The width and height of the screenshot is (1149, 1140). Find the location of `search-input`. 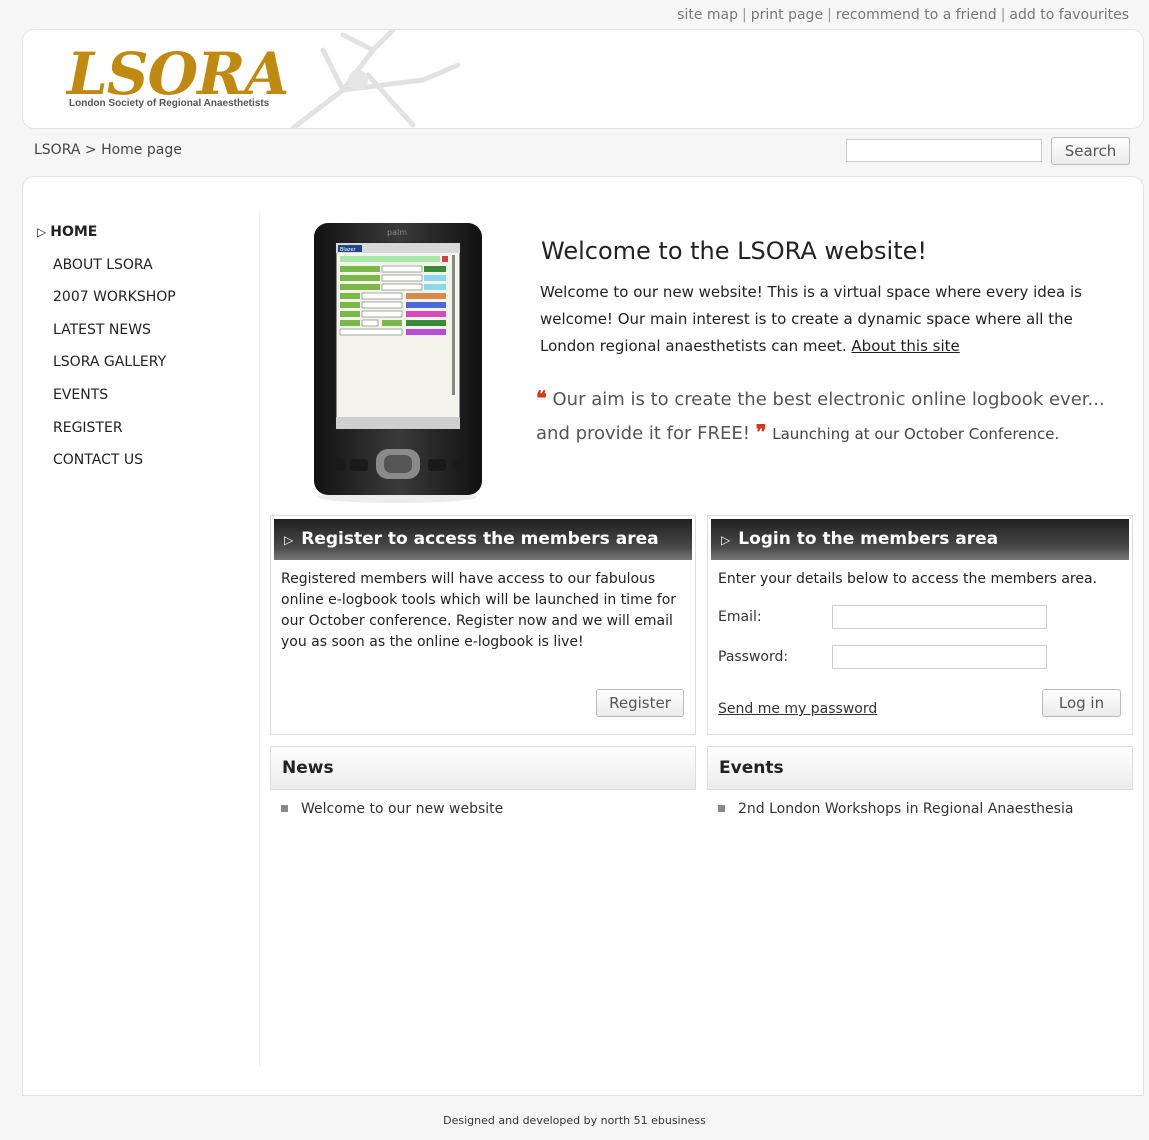

search-input is located at coordinates (944, 150).